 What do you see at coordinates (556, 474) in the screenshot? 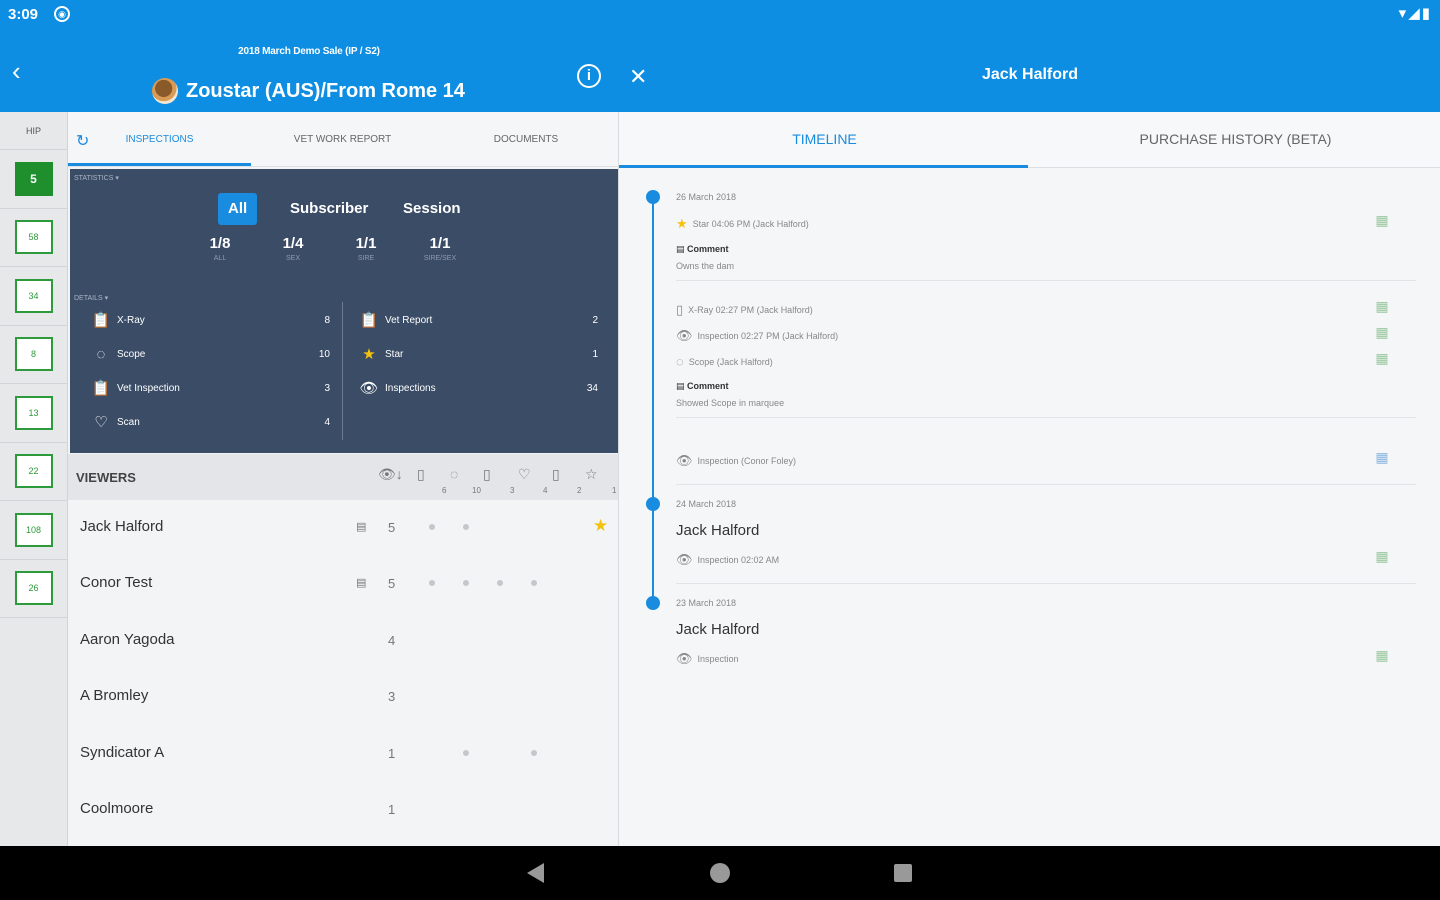
I see `vet-report-icon: ▯` at bounding box center [556, 474].